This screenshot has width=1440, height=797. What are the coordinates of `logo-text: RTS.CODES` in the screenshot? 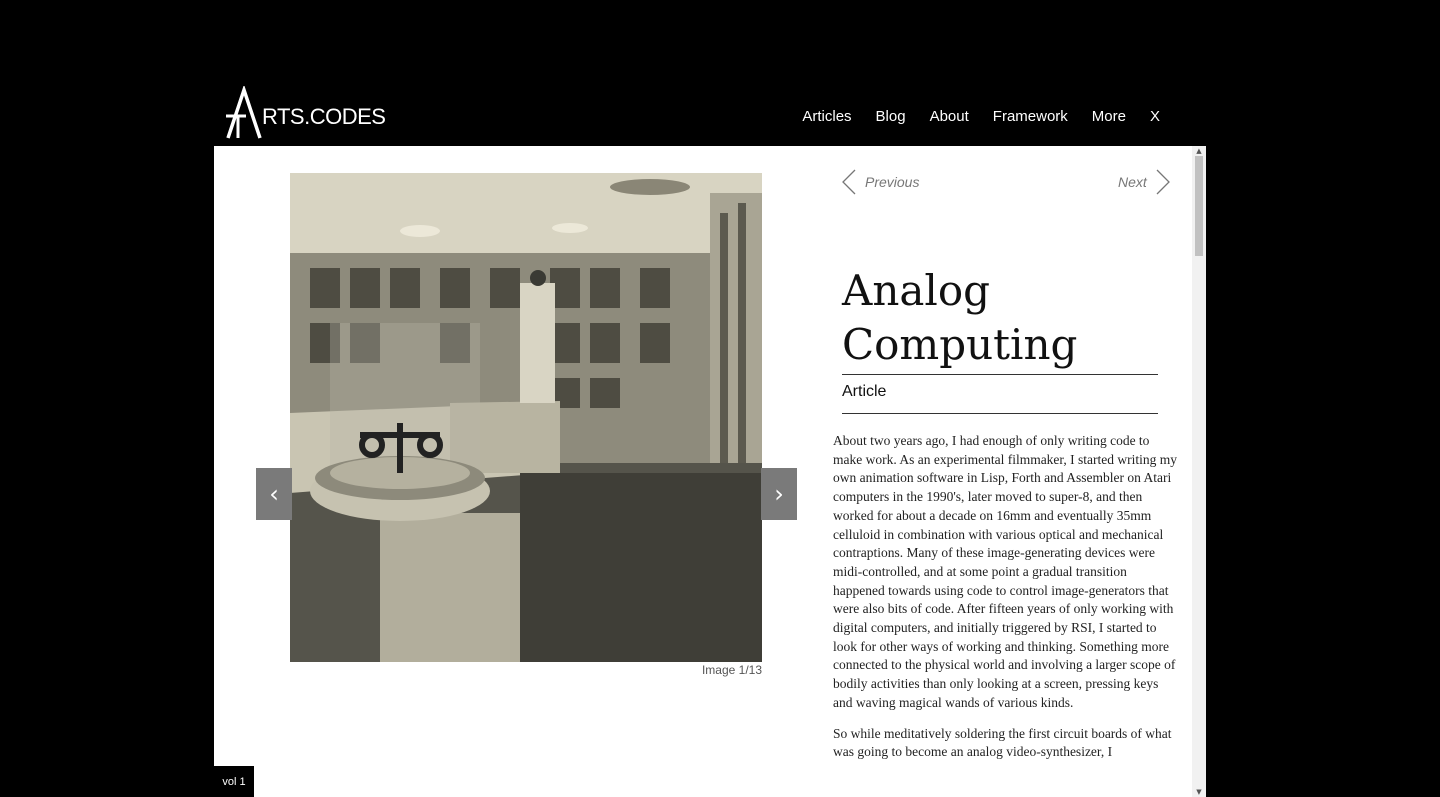 It's located at (324, 116).